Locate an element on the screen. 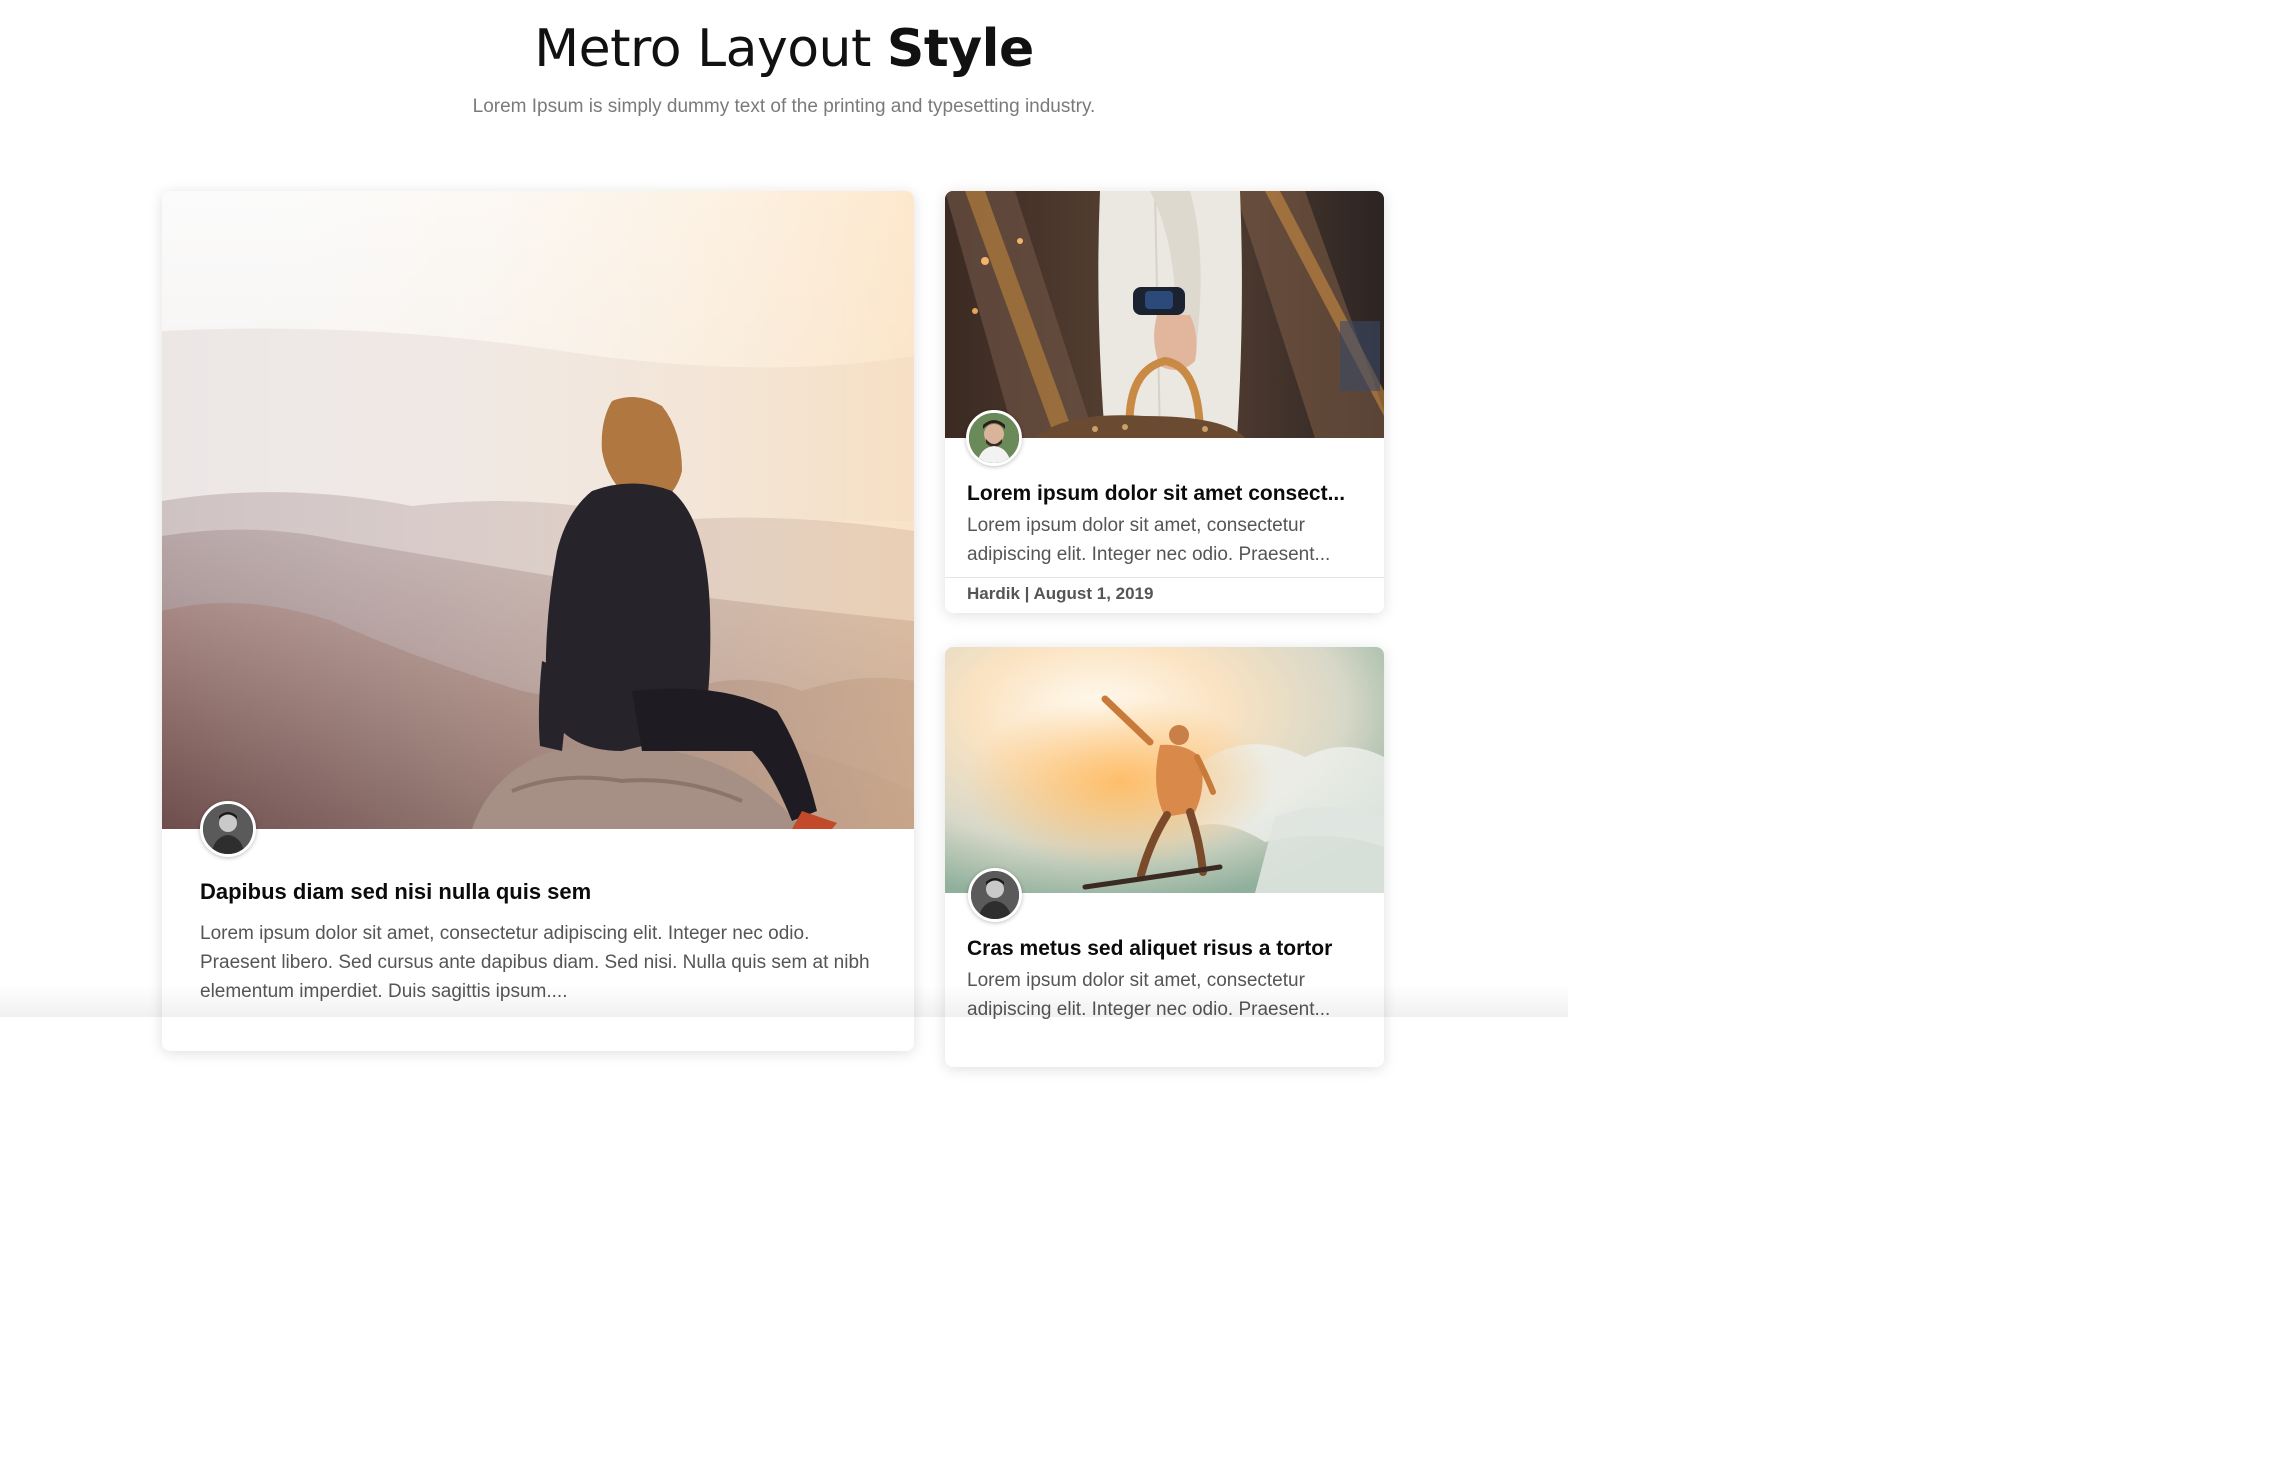  handbag-photo is located at coordinates (1164, 314).